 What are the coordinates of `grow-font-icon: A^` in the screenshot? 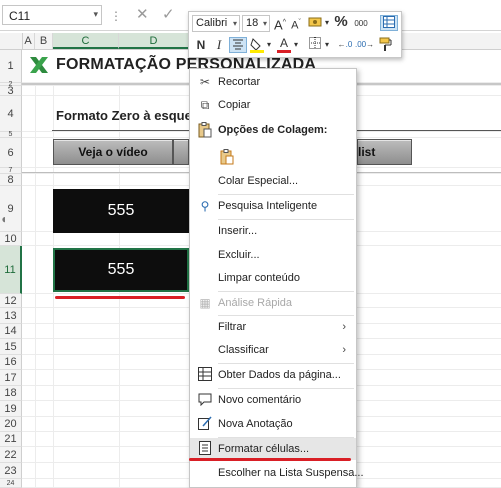 It's located at (280, 23).